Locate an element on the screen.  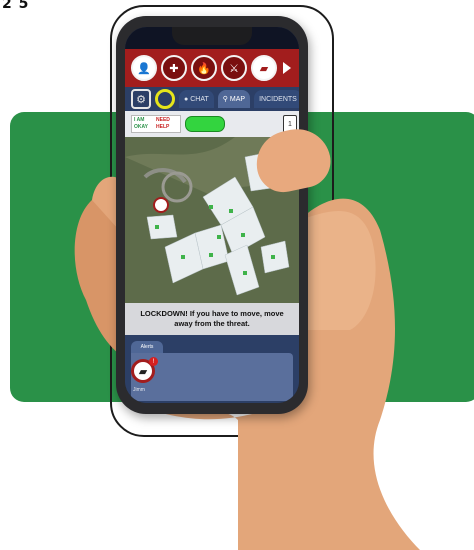
emergency-toolbar: 👤 ✚ 🔥 ⚔ ▰ is located at coordinates (212, 68).